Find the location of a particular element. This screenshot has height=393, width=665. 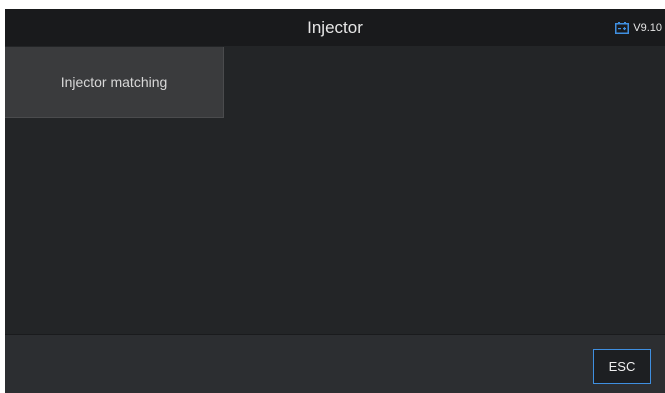

footer-bar: ESC is located at coordinates (335, 363).